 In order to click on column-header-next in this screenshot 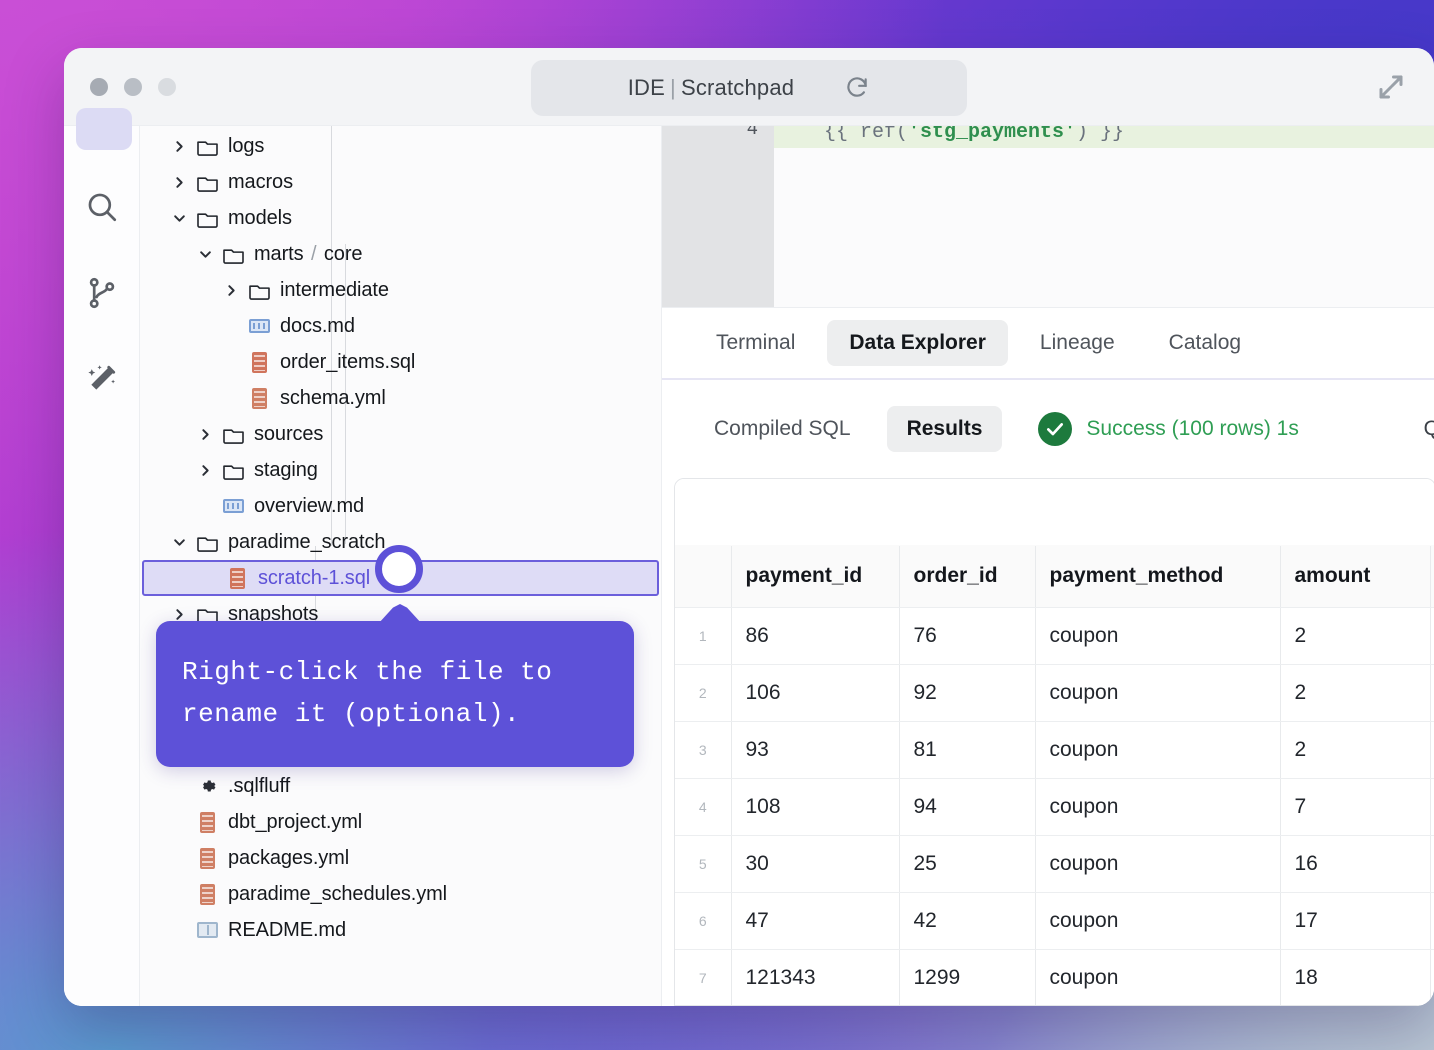, I will do `click(1432, 576)`.